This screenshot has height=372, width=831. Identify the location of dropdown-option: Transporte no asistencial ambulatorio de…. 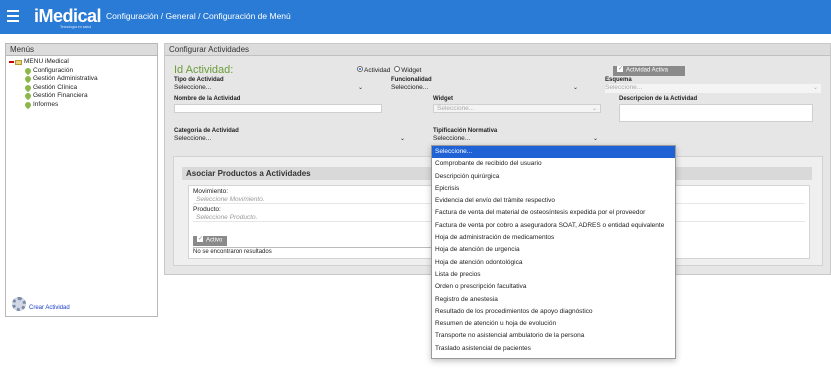
(553, 336).